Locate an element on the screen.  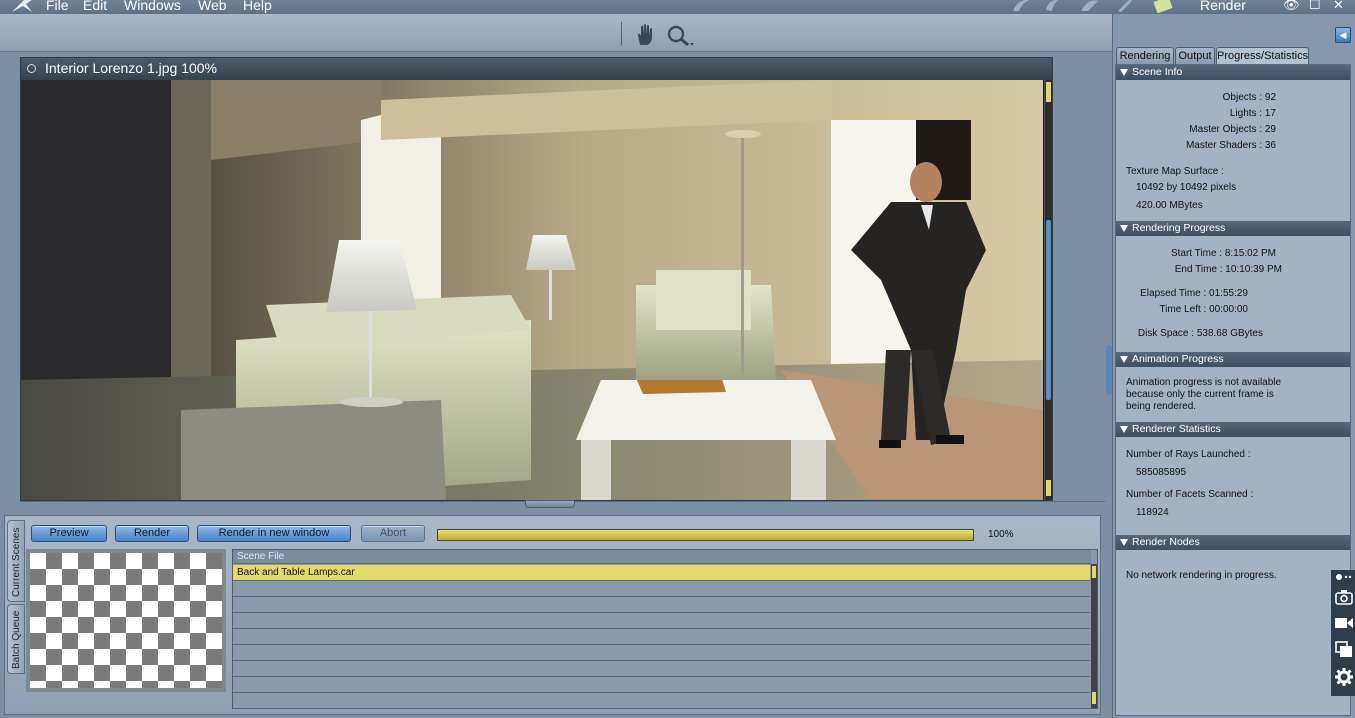
panel-splitter-handle is located at coordinates (550, 504).